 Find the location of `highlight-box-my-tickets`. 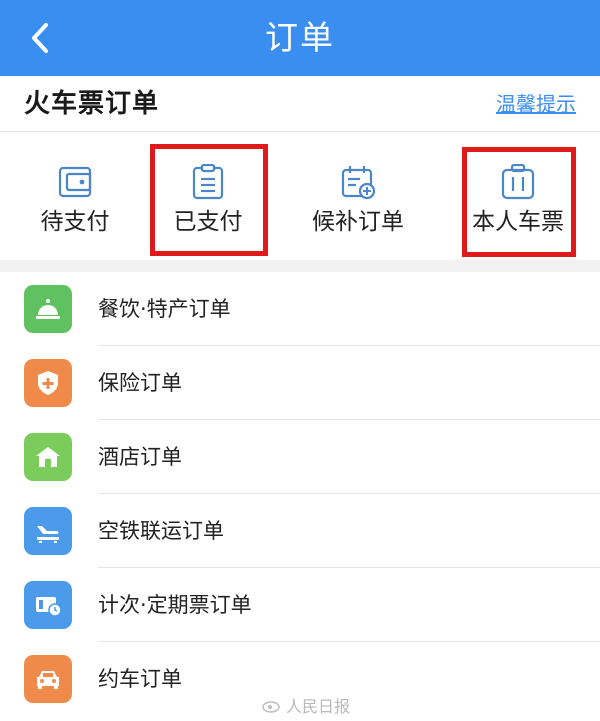

highlight-box-my-tickets is located at coordinates (519, 202).